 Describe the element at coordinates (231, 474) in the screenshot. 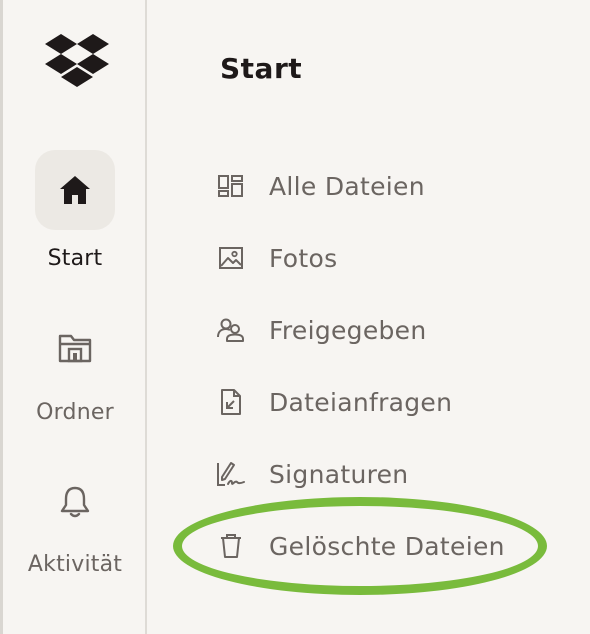

I see `signature-icon` at that location.